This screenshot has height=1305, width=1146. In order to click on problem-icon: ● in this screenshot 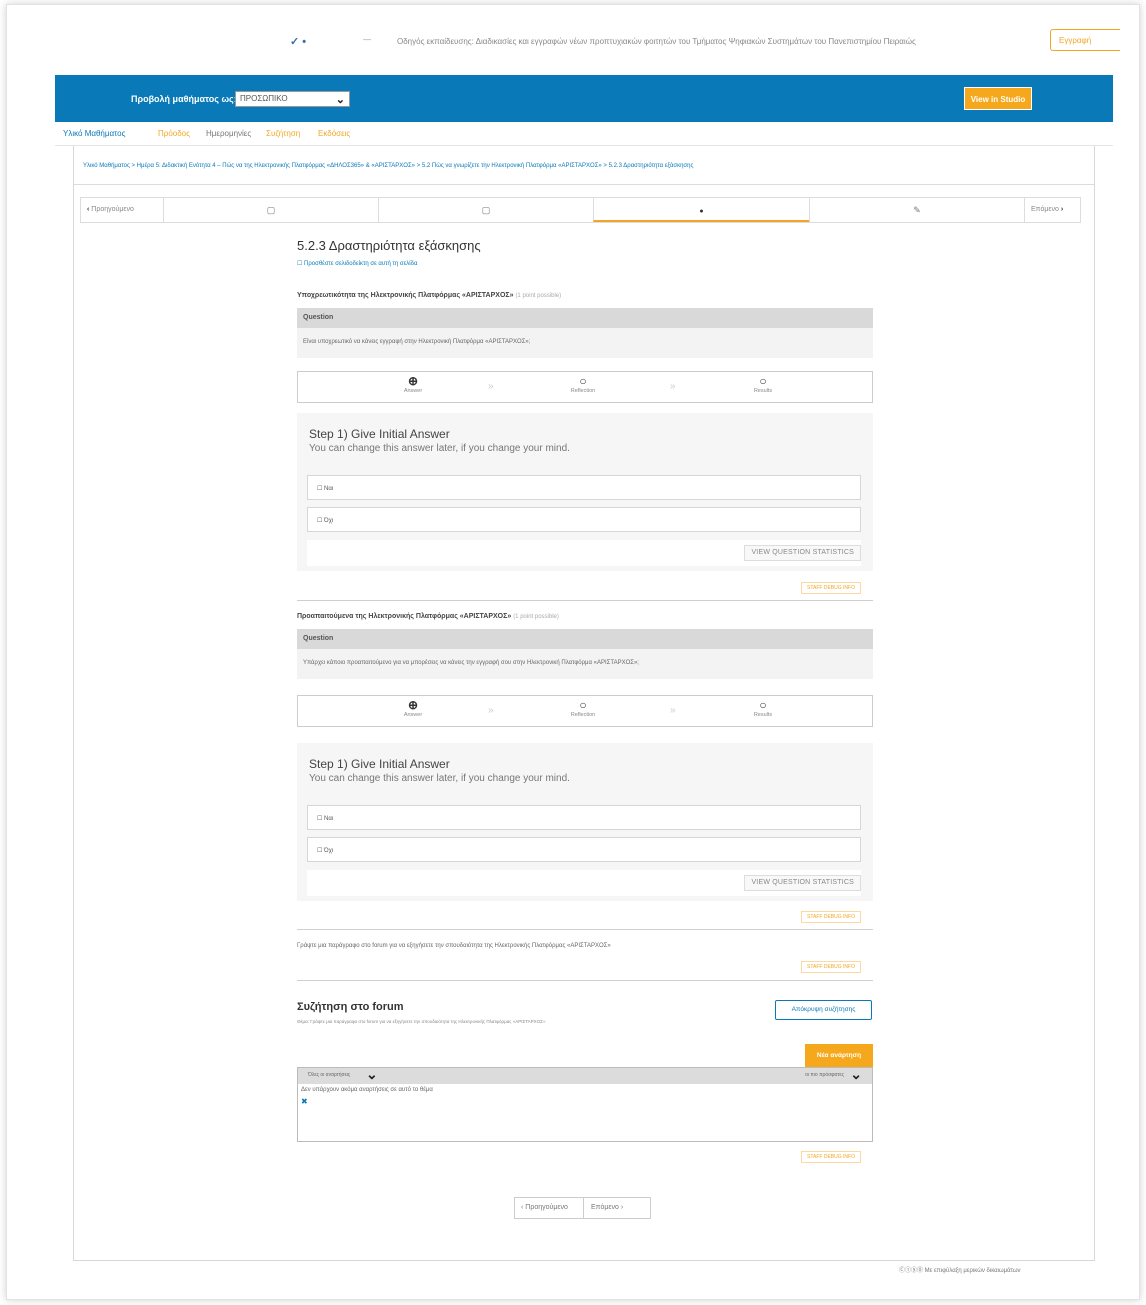, I will do `click(701, 211)`.